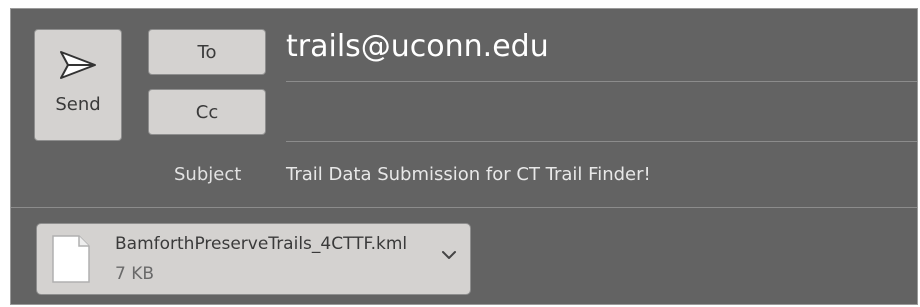 Image resolution: width=920 pixels, height=307 pixels. What do you see at coordinates (135, 274) in the screenshot?
I see `attachment-size: 7 KB` at bounding box center [135, 274].